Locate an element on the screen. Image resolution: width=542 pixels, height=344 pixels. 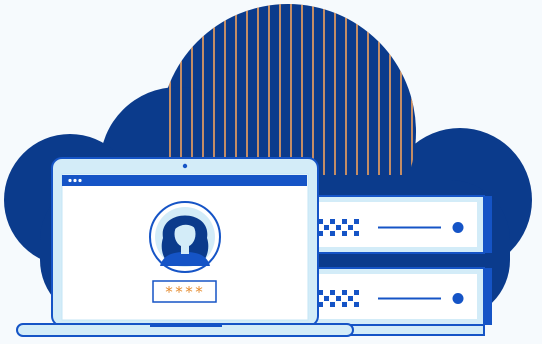
server-unit-top is located at coordinates (395, 224).